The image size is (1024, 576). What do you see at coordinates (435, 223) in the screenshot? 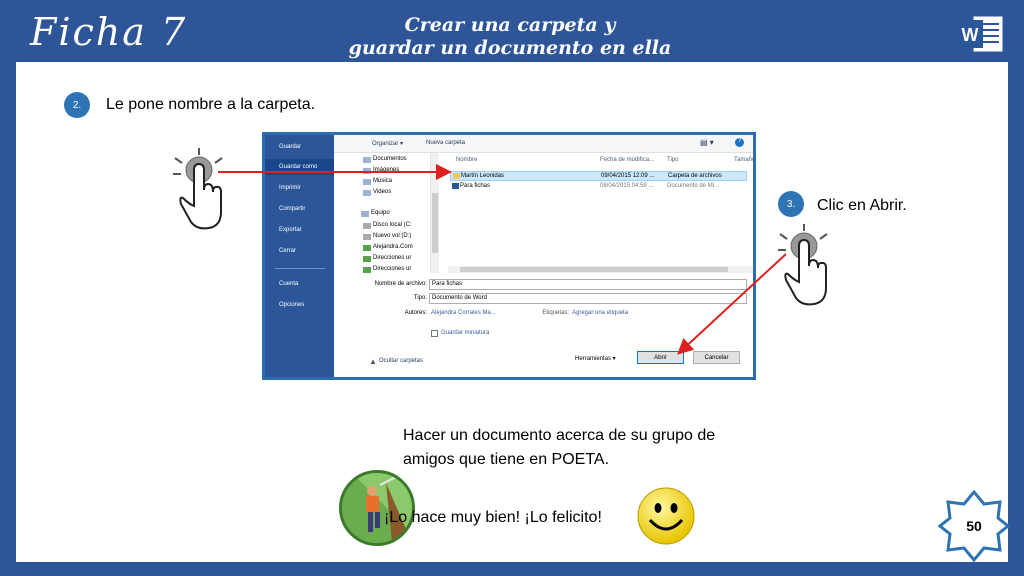
I see `nav-scroll-thumb` at bounding box center [435, 223].